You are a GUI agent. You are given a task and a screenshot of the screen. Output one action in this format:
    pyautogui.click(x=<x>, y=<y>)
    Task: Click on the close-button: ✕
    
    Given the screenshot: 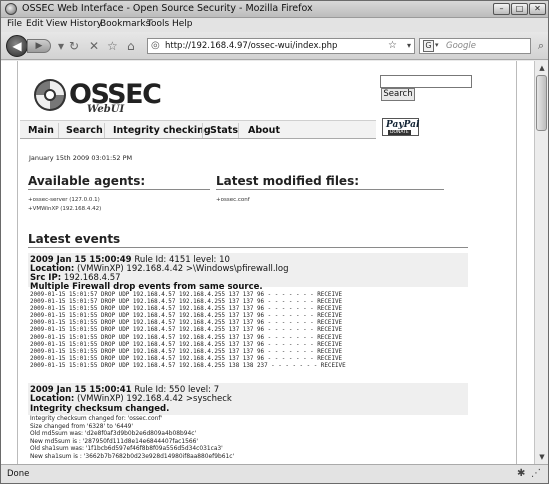 What is the action you would take?
    pyautogui.click(x=537, y=9)
    